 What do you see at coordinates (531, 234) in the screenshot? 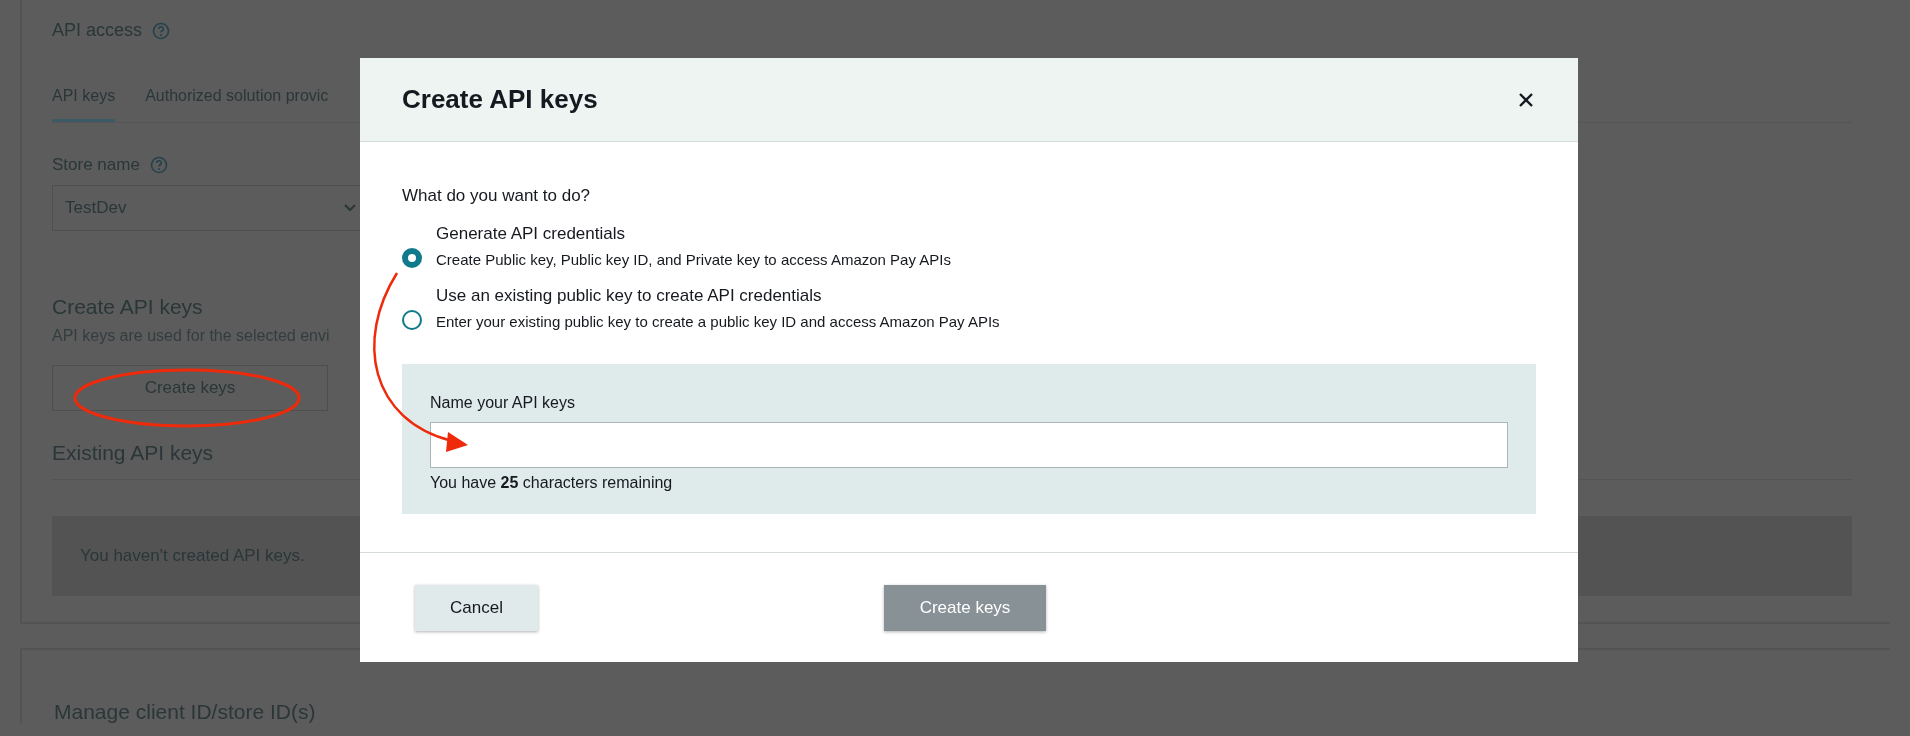
I see `option-title: Generate API credentials` at bounding box center [531, 234].